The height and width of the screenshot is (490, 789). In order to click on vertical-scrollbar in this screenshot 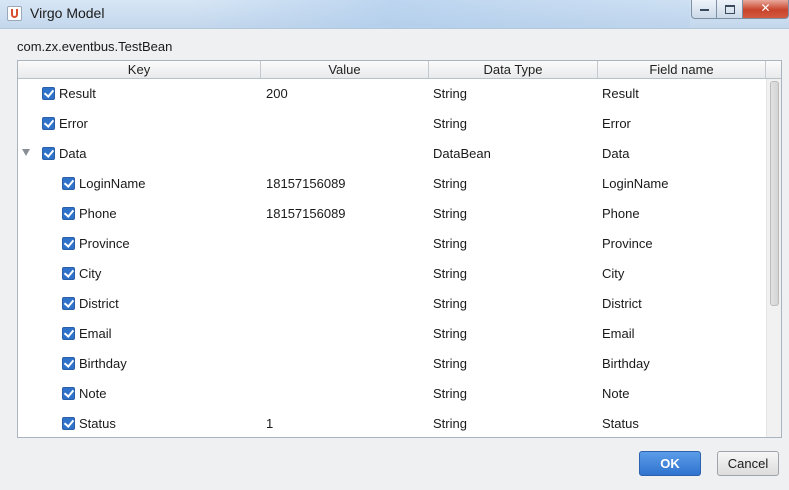, I will do `click(773, 258)`.